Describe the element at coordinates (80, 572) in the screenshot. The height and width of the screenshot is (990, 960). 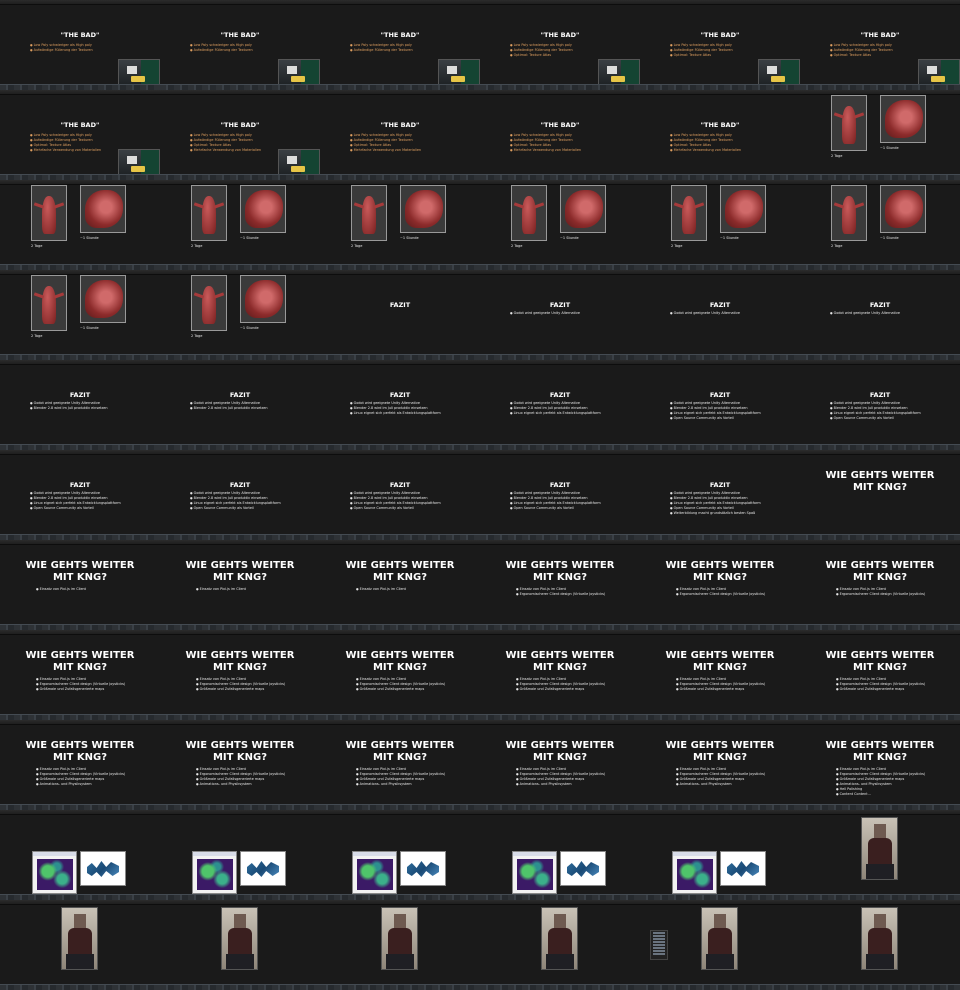
I see `slide-title: WIE GEHTS WEITER MIT KNG?` at that location.